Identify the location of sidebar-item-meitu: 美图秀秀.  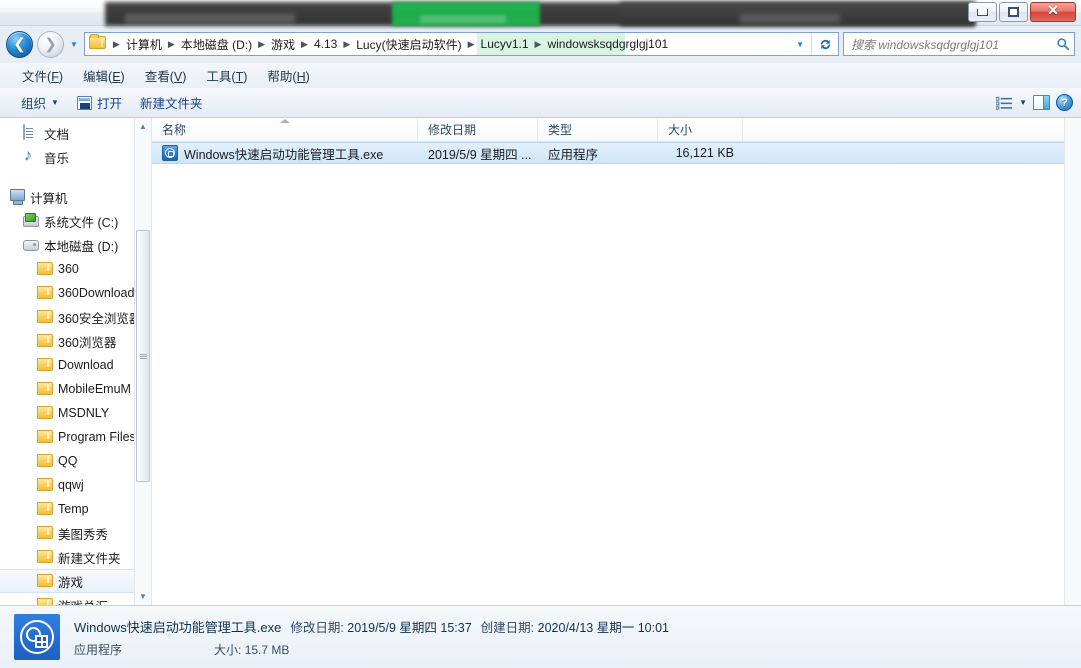
(75, 533).